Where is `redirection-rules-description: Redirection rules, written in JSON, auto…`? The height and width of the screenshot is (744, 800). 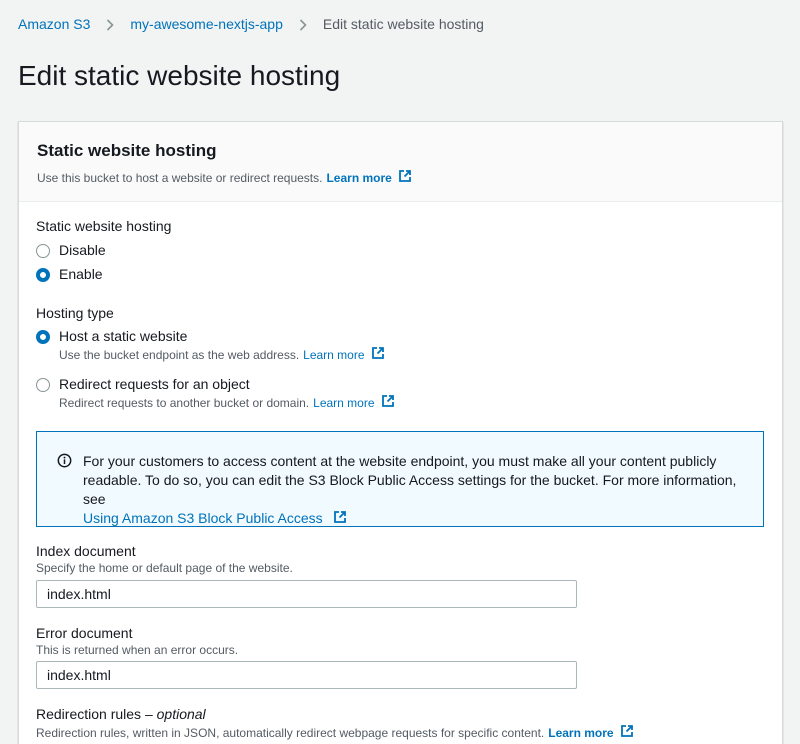 redirection-rules-description: Redirection rules, written in JSON, auto… is located at coordinates (335, 732).